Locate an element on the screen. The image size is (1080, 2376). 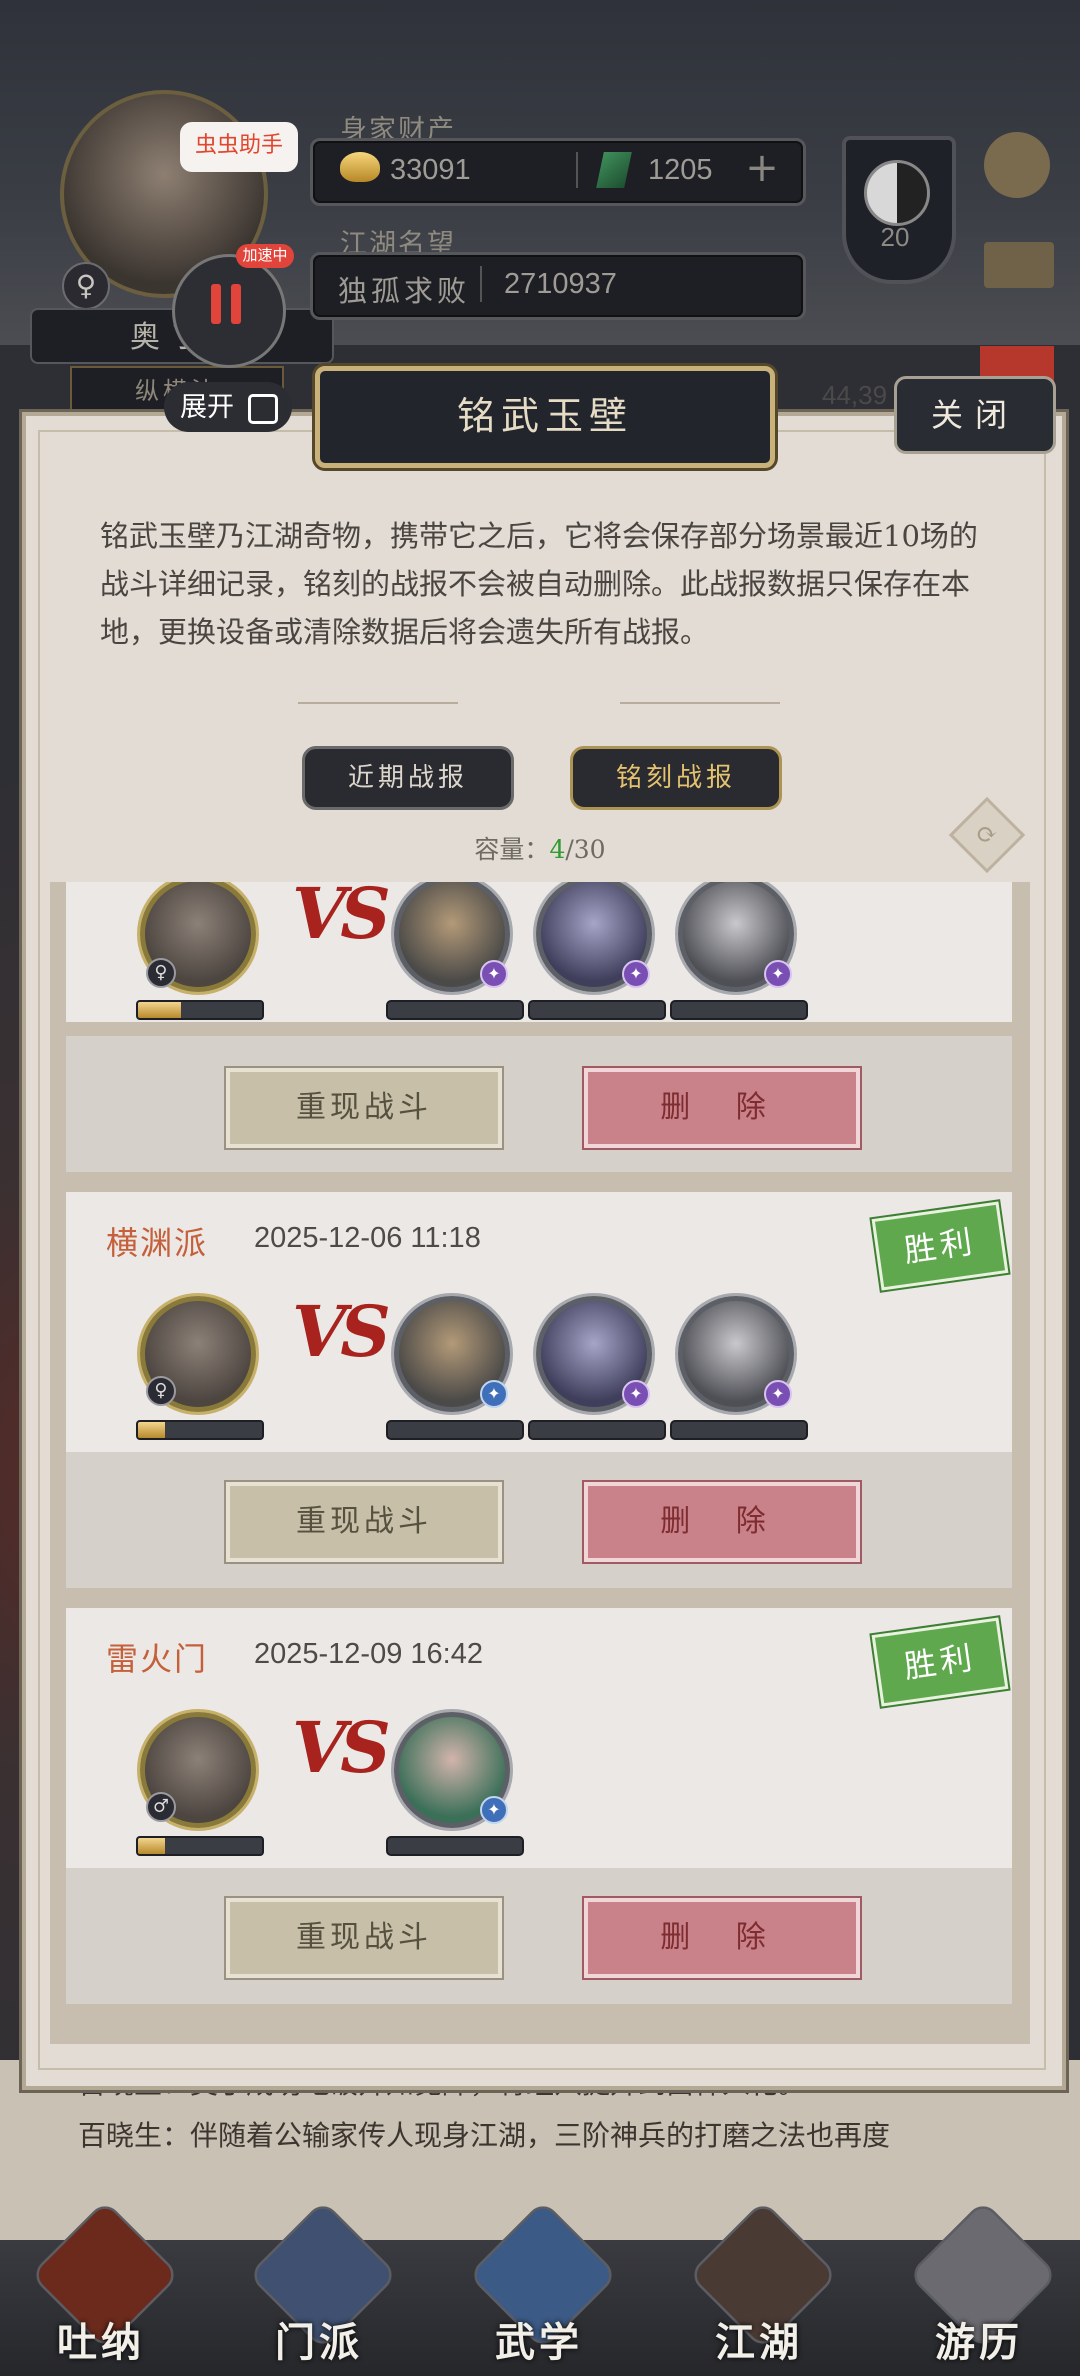
nav-label: 吐纳 is located at coordinates (101, 2342).